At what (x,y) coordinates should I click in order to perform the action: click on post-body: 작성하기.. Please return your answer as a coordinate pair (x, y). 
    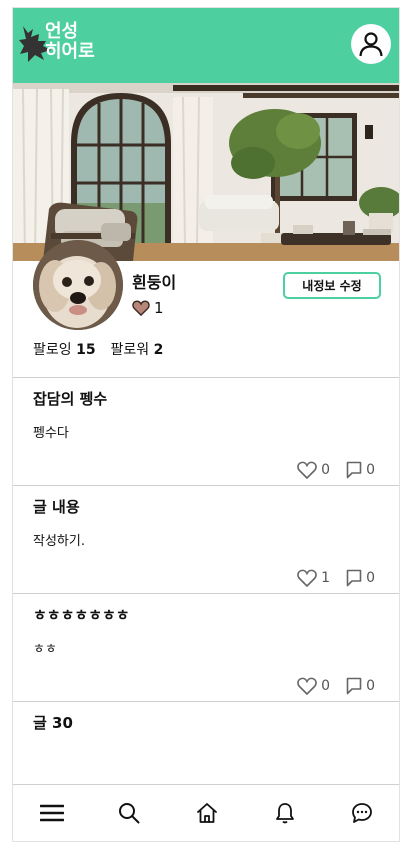
    Looking at the image, I should click on (59, 541).